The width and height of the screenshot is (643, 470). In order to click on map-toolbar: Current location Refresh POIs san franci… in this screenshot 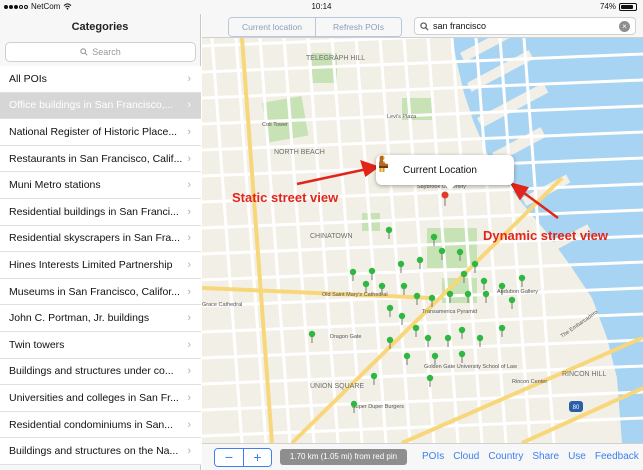, I will do `click(422, 26)`.